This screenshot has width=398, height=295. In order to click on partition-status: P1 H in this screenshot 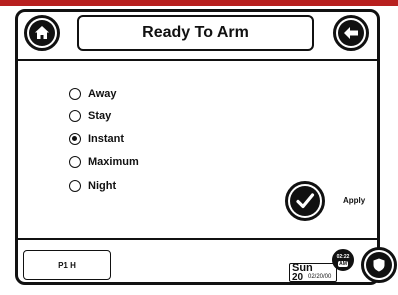, I will do `click(67, 265)`.